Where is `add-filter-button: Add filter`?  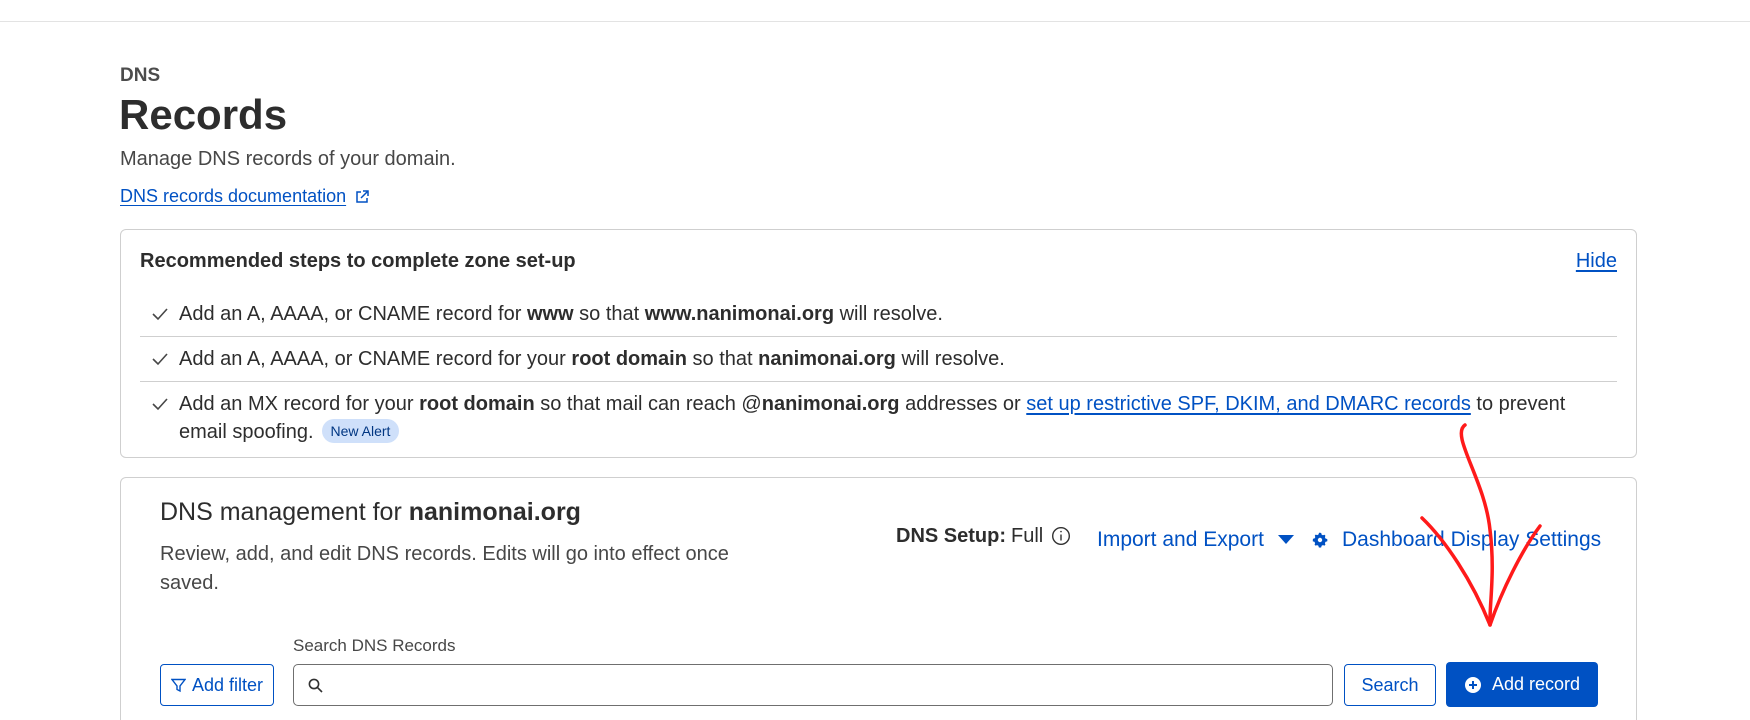
add-filter-button: Add filter is located at coordinates (217, 685).